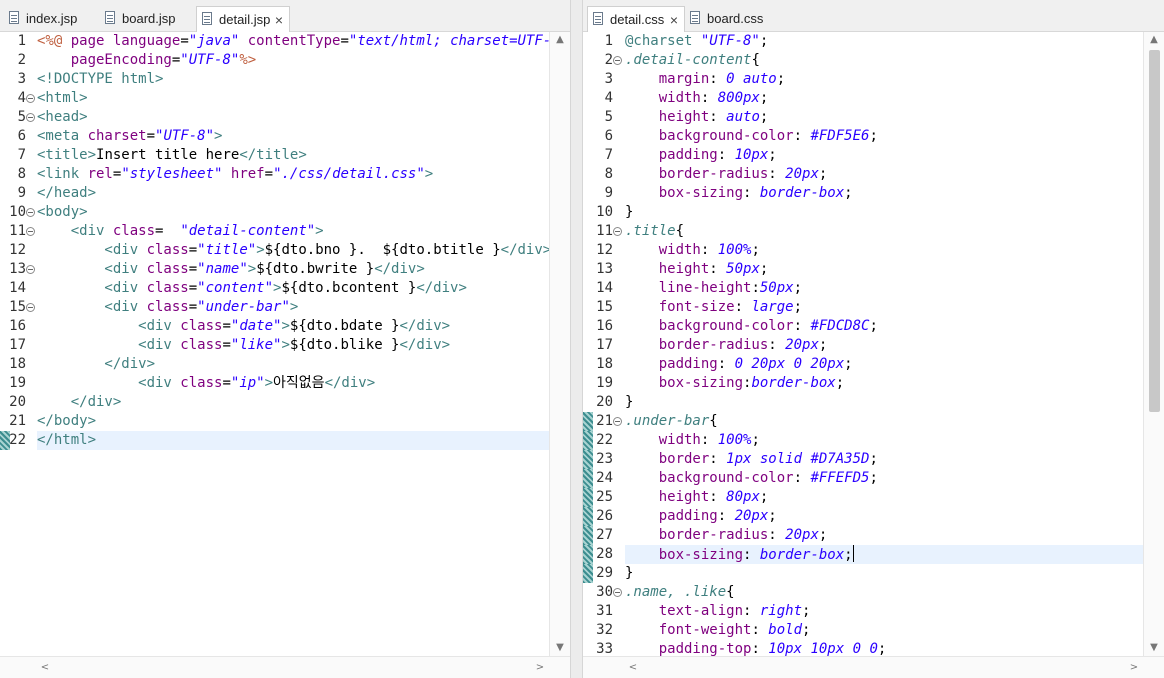  I want to click on code-line: @charset "UTF-8";, so click(884, 41).